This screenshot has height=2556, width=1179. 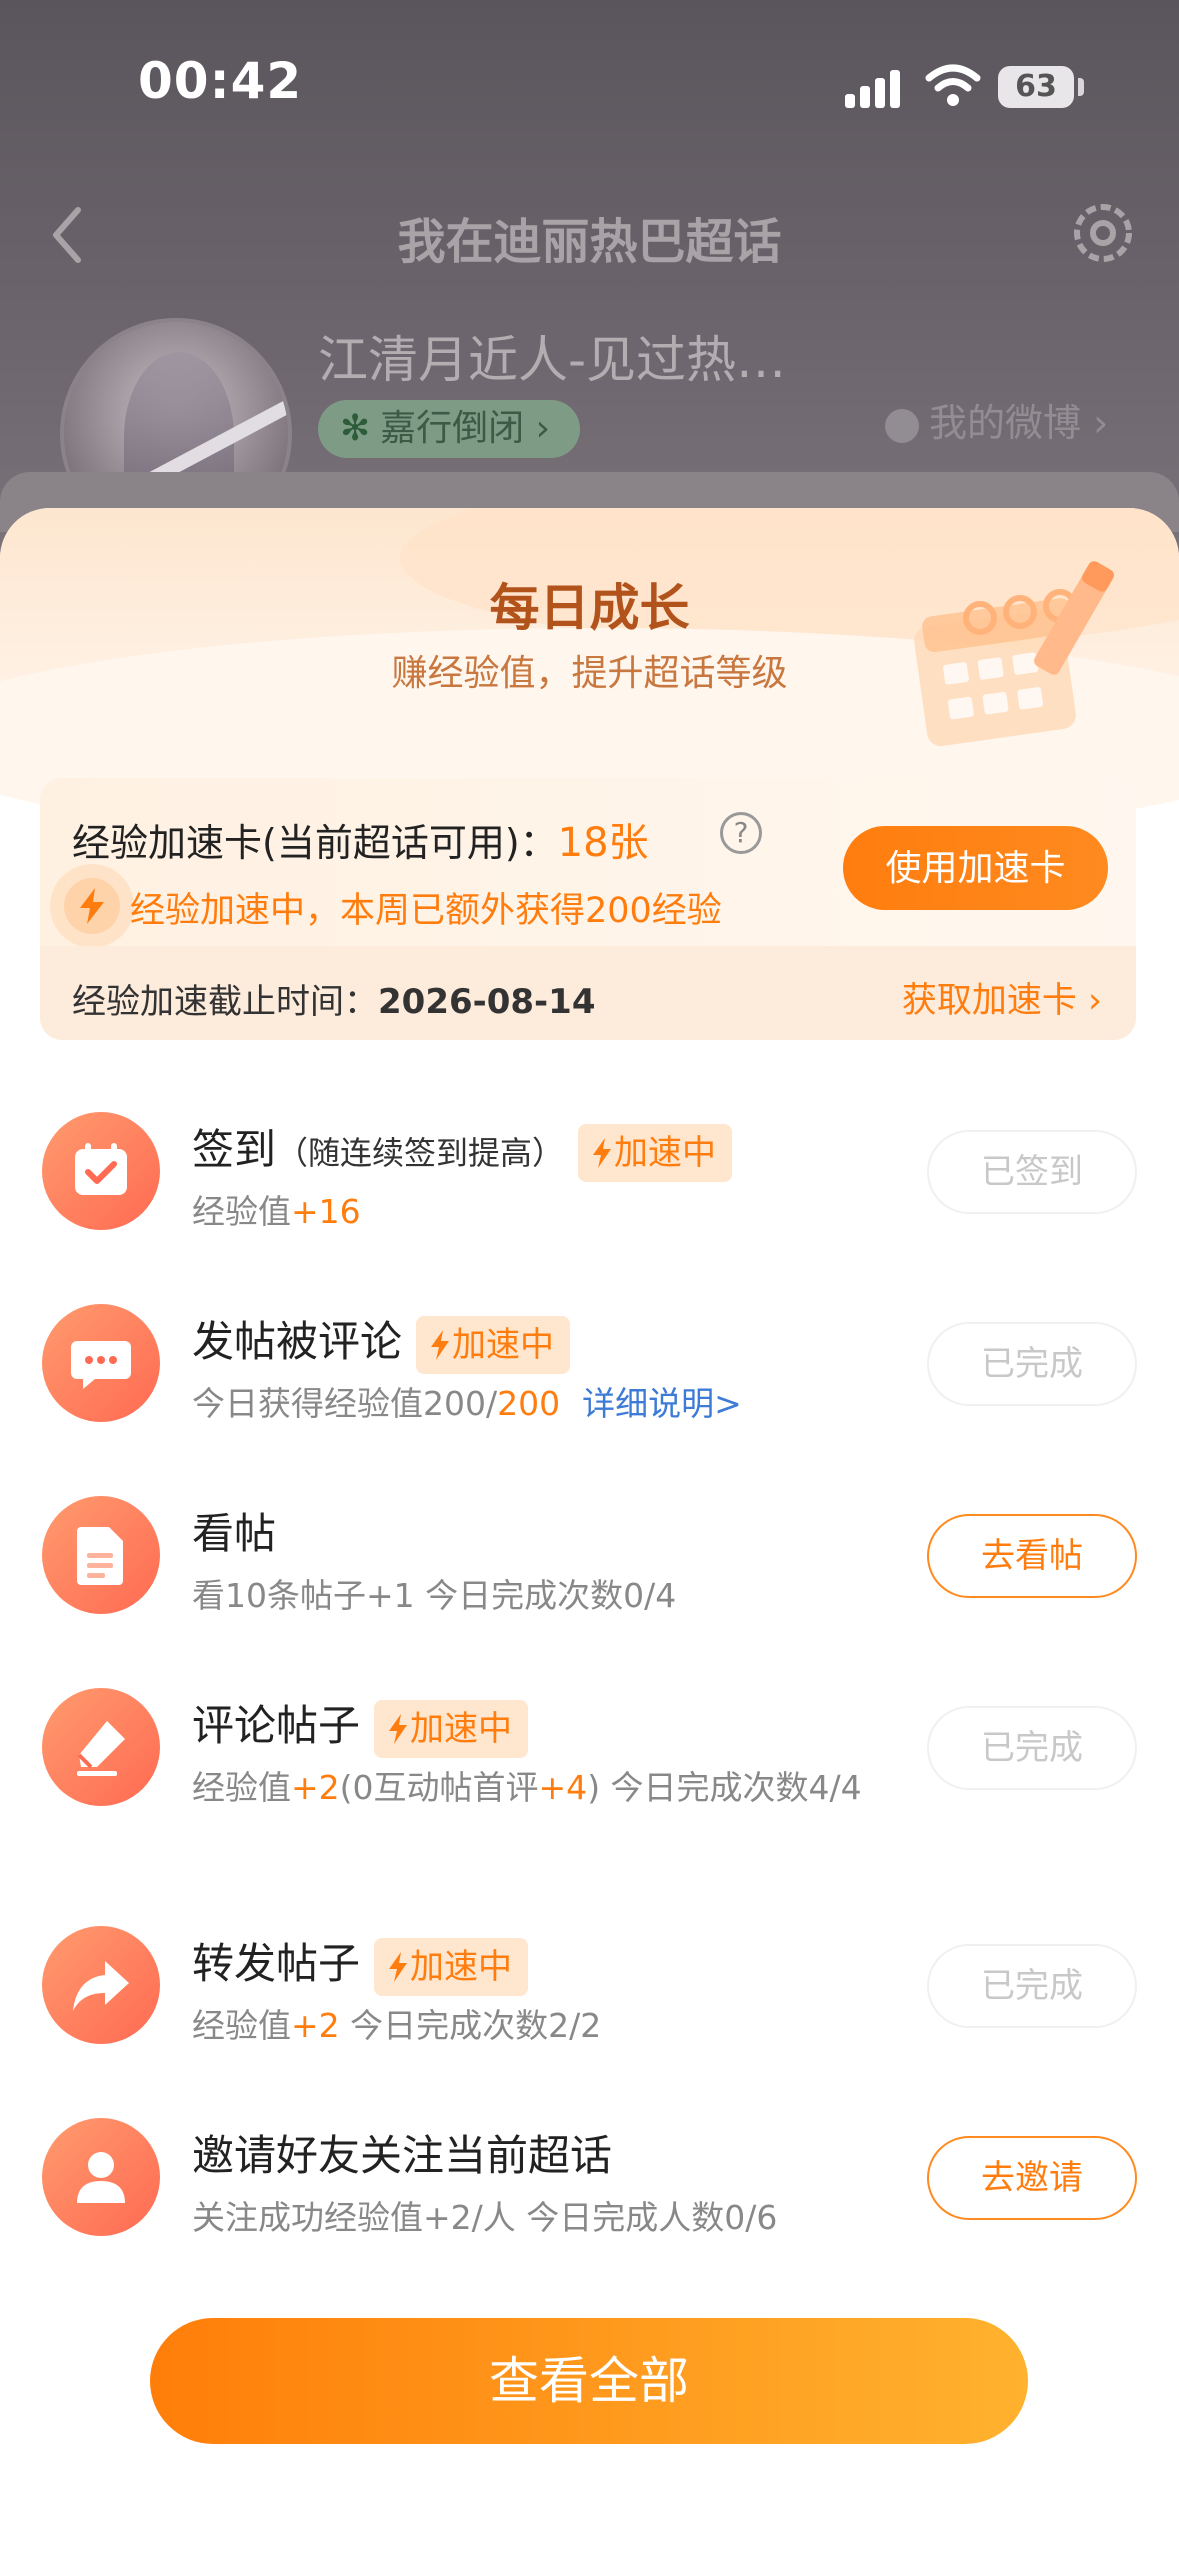 I want to click on task-desc: 经验值+2 今日完成次数2/2, so click(x=542, y=2026).